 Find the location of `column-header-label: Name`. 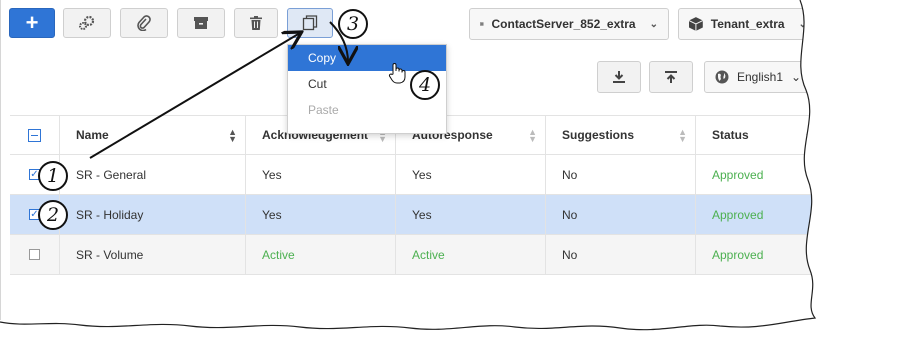

column-header-label: Name is located at coordinates (92, 135).